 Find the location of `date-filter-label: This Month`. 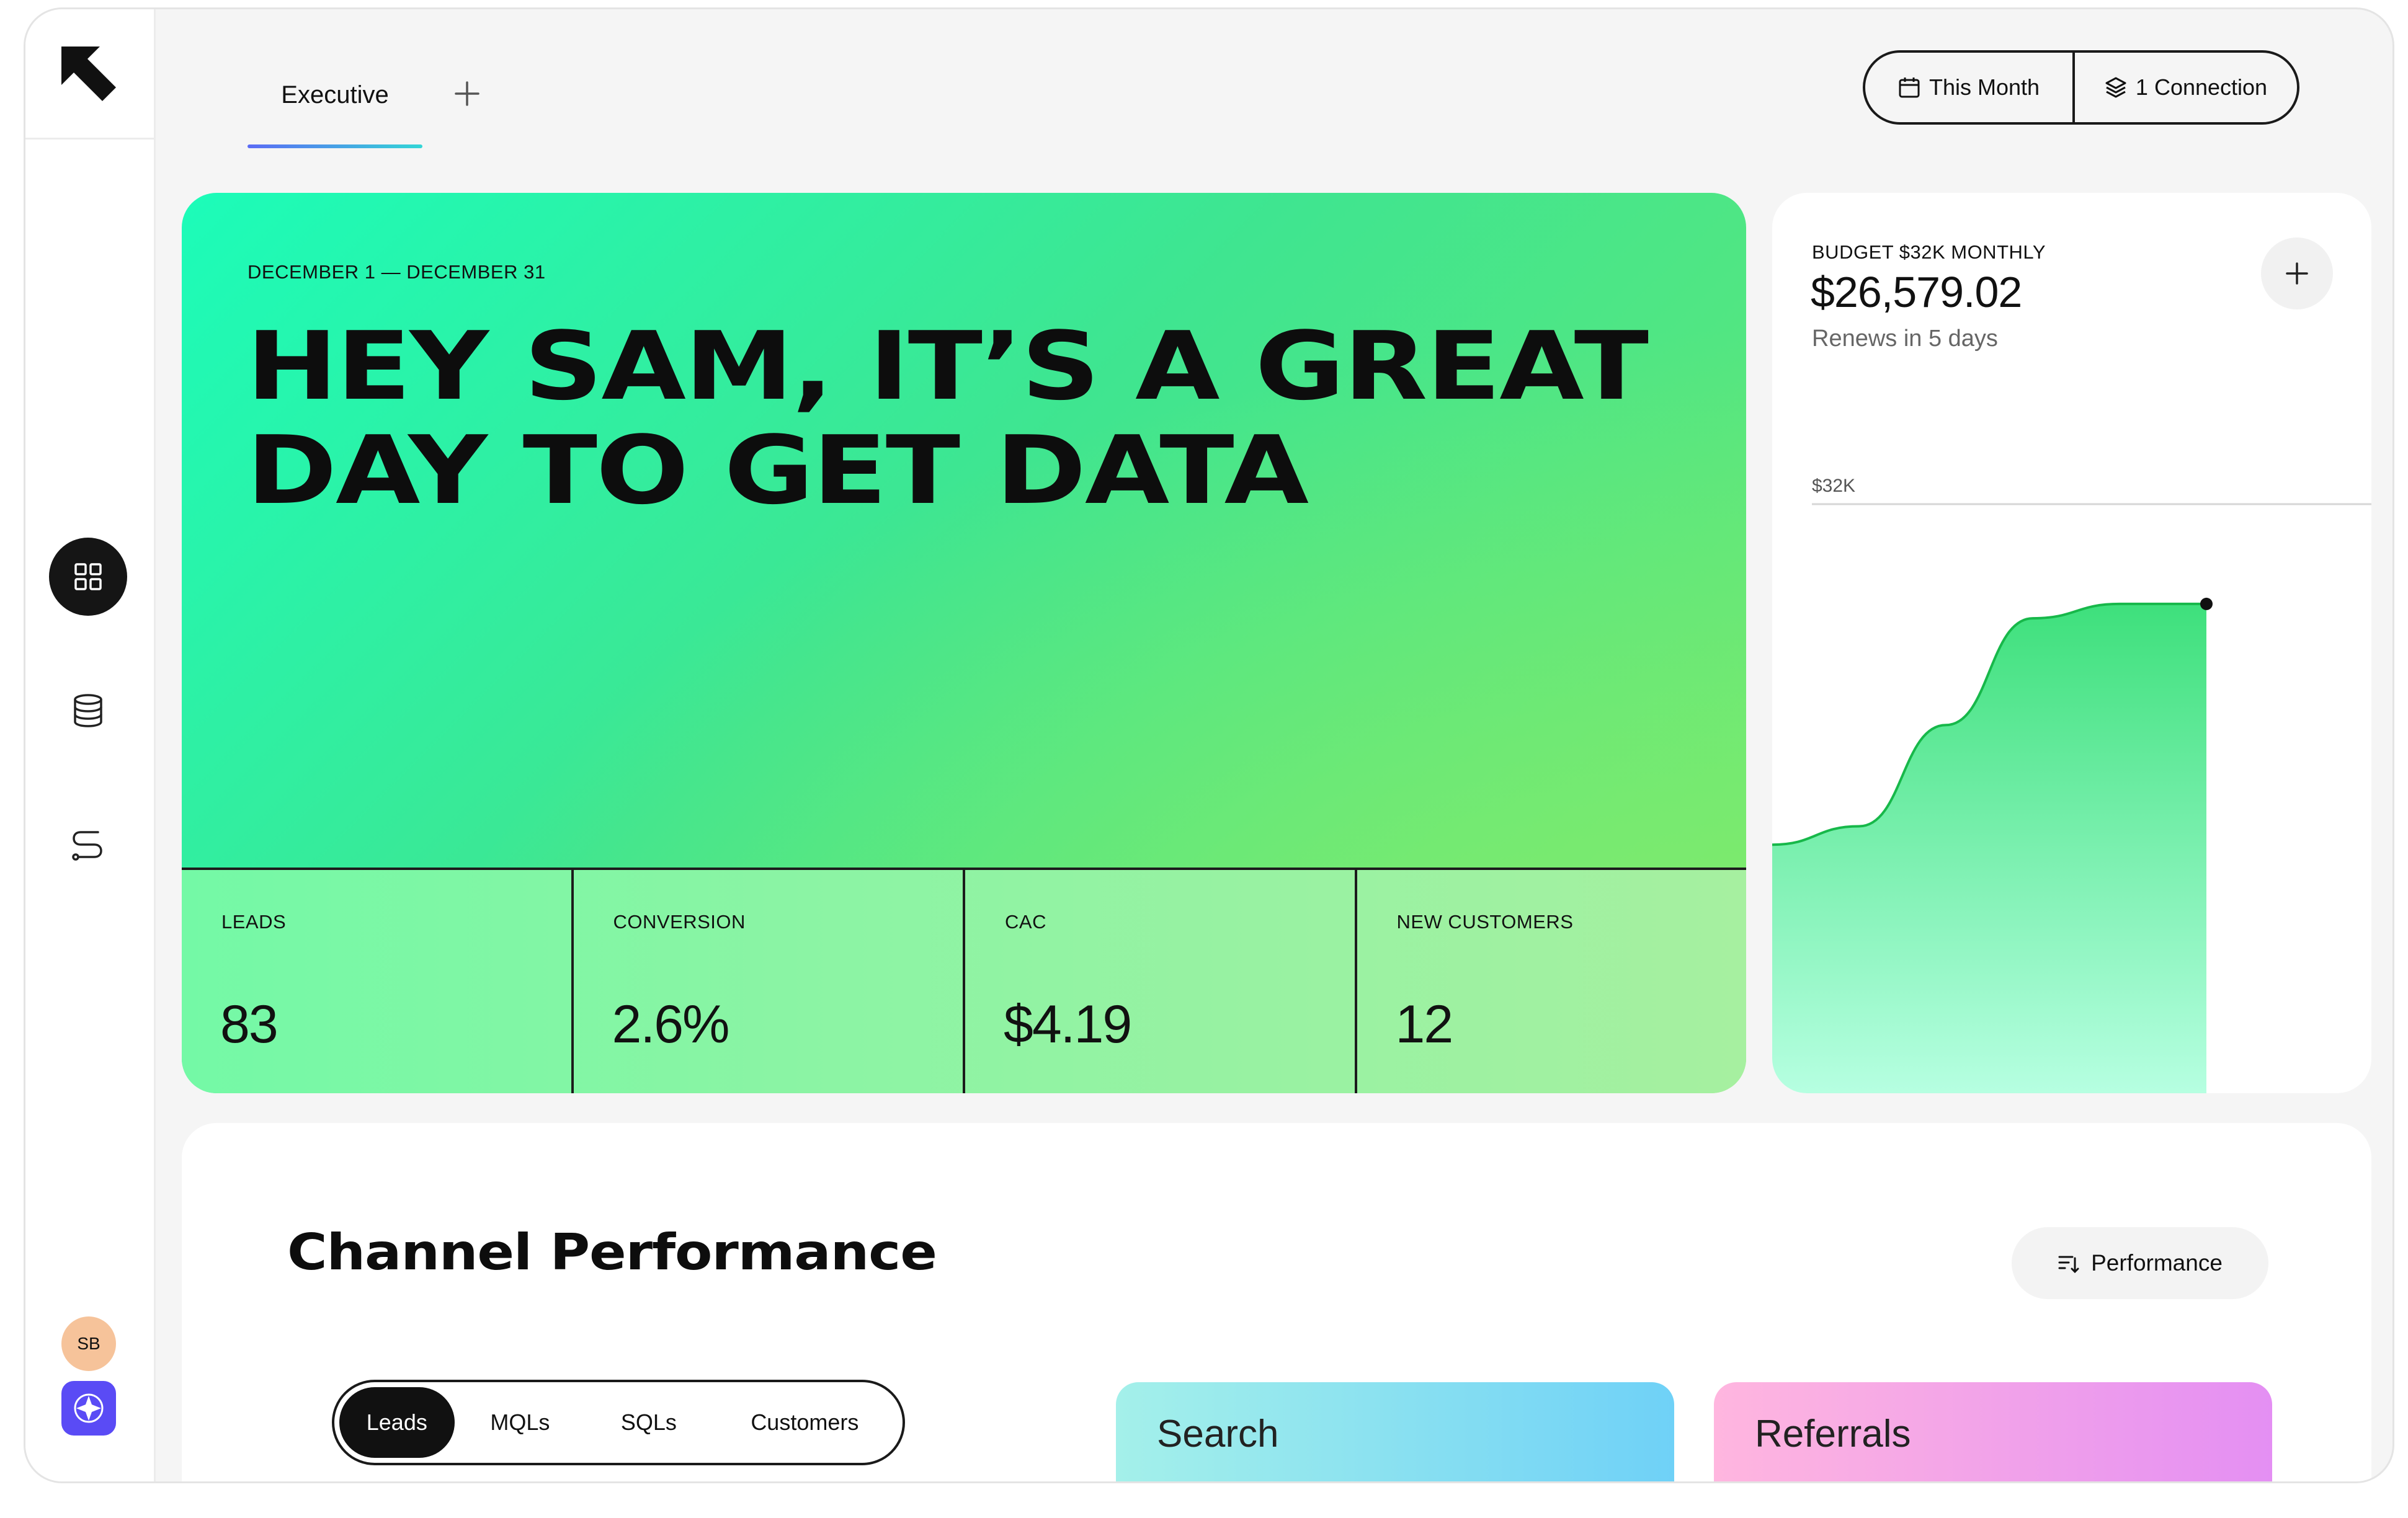

date-filter-label: This Month is located at coordinates (1984, 87).